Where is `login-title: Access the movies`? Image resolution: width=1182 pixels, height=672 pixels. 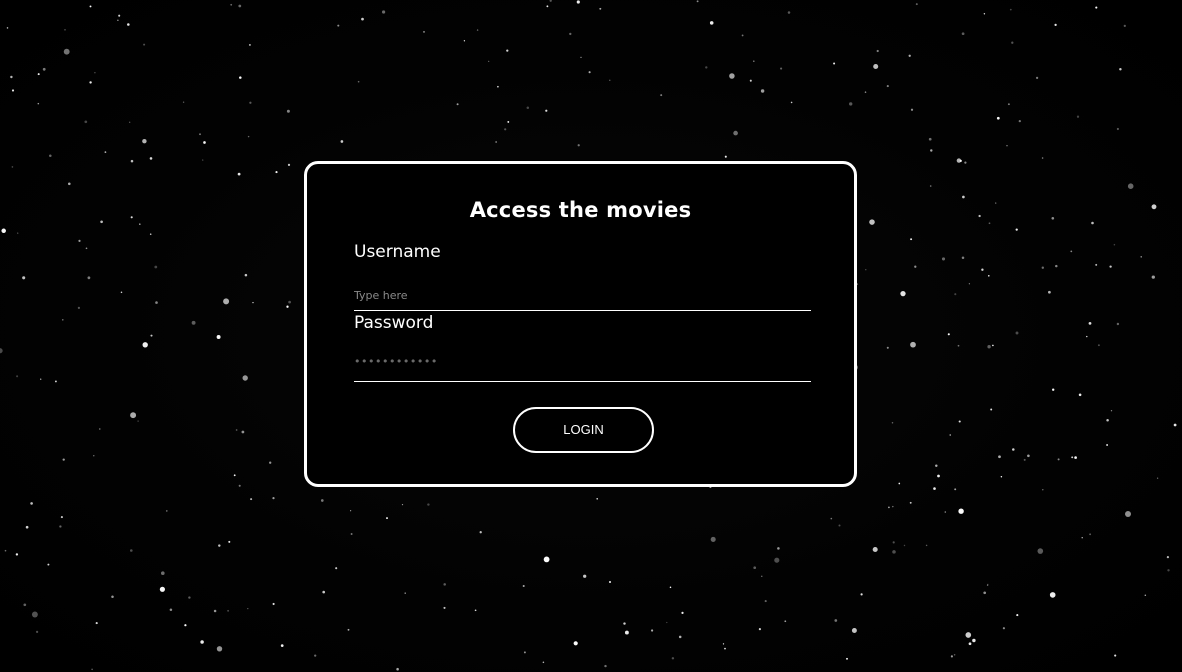
login-title: Access the movies is located at coordinates (580, 210).